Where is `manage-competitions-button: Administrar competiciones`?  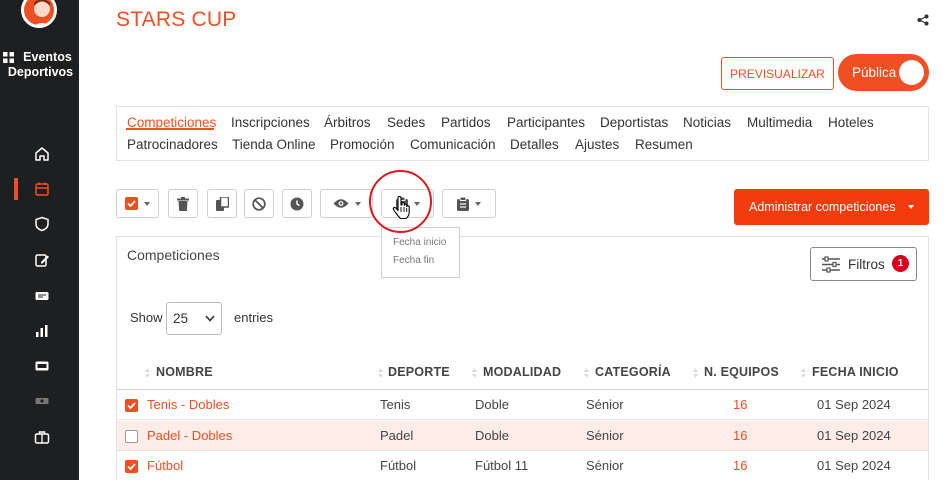 manage-competitions-button: Administrar competiciones is located at coordinates (831, 207).